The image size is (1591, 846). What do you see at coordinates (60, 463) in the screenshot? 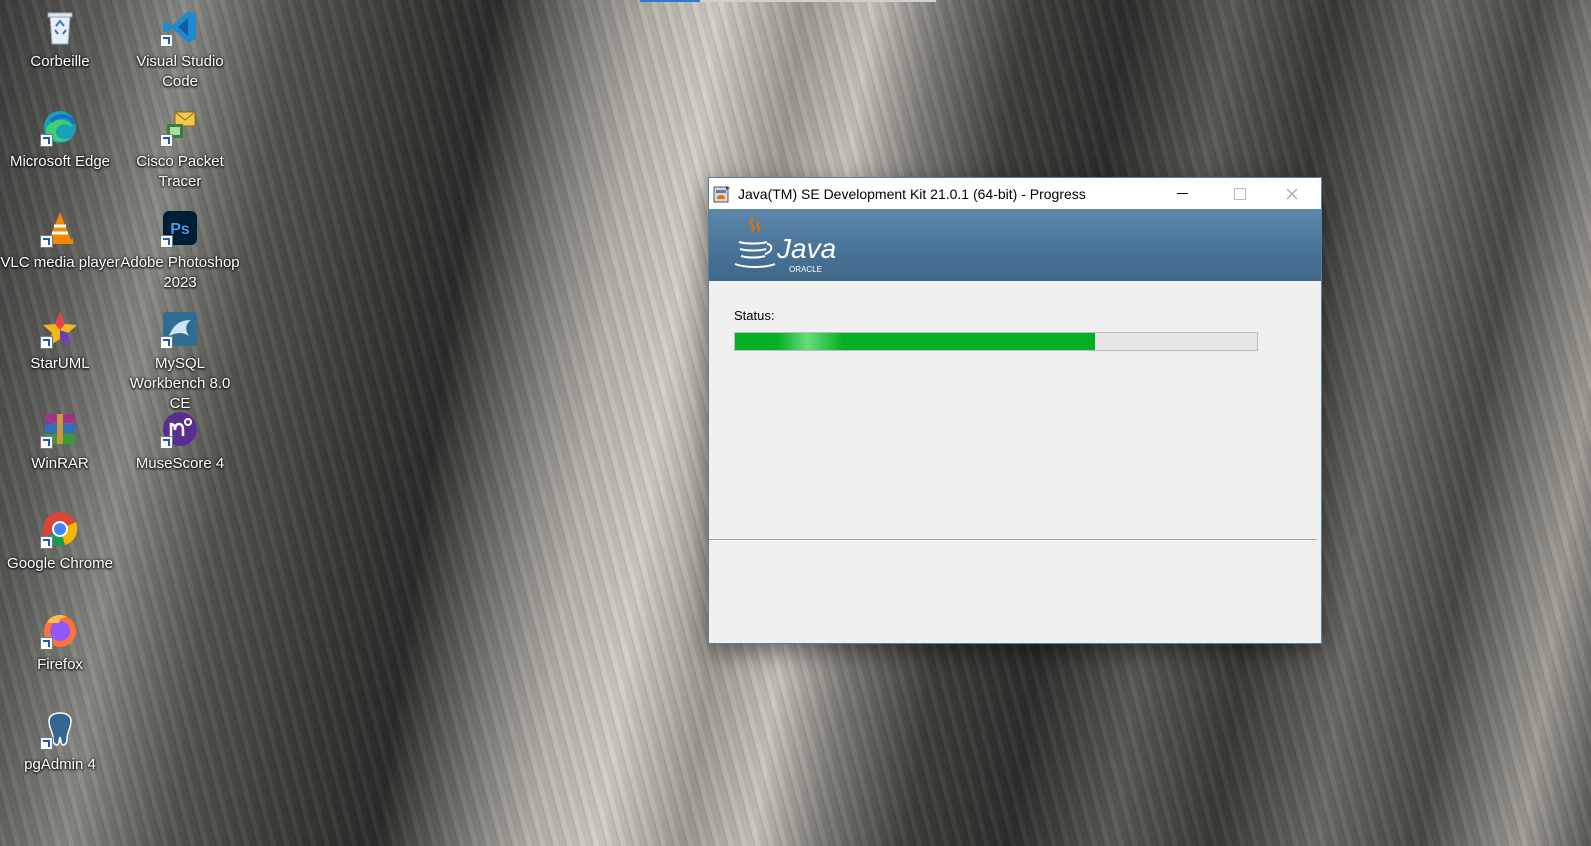
I see `desktop-icon-label: WinRAR` at bounding box center [60, 463].